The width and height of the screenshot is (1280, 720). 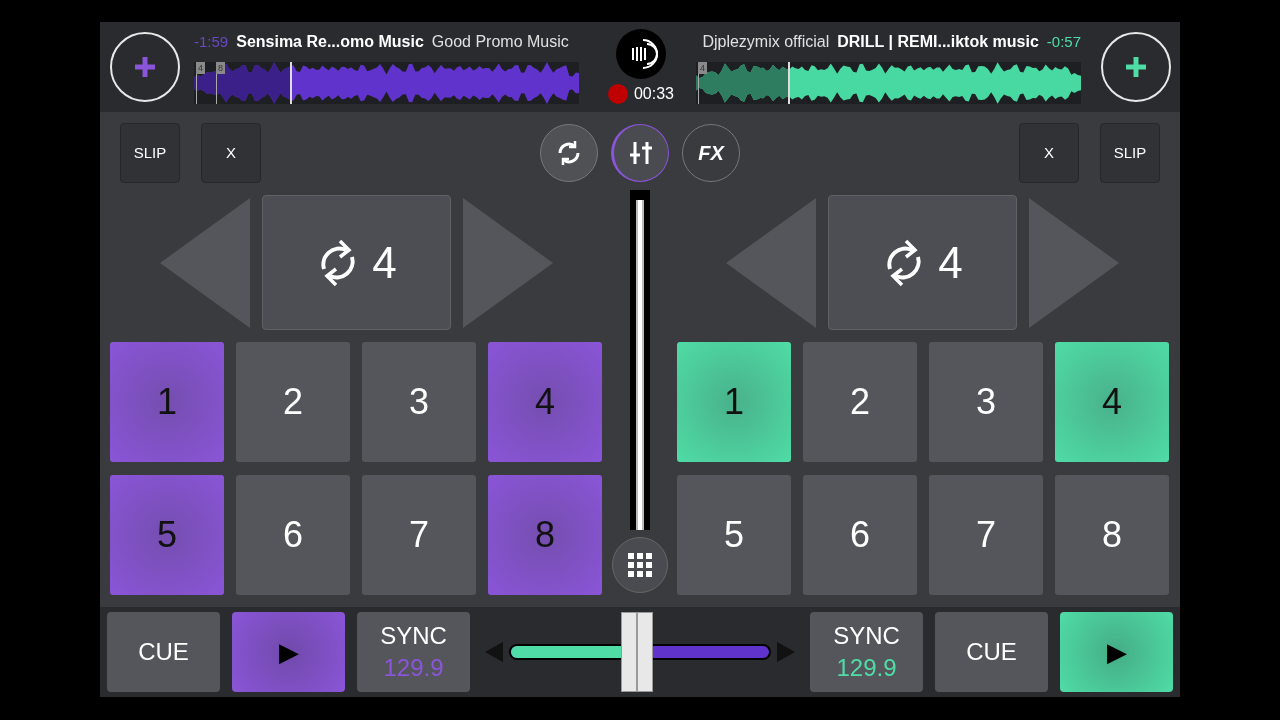 I want to click on cue-marker: 8, so click(x=220, y=68).